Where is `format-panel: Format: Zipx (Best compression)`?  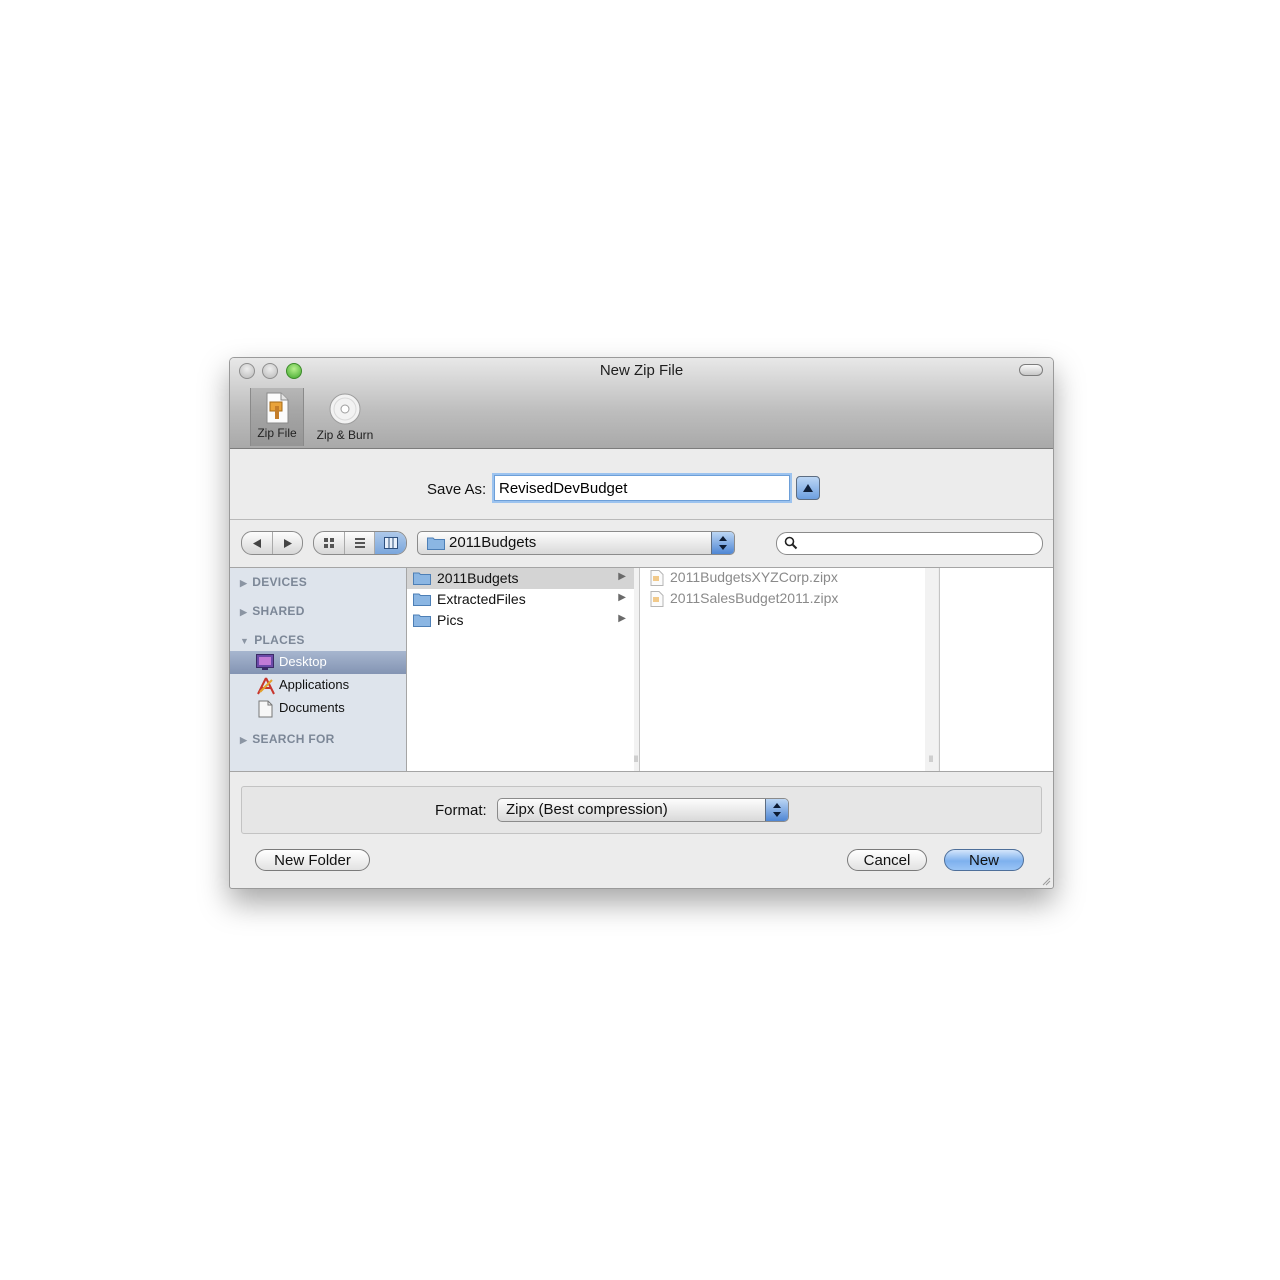
format-panel: Format: Zipx (Best compression) is located at coordinates (641, 810).